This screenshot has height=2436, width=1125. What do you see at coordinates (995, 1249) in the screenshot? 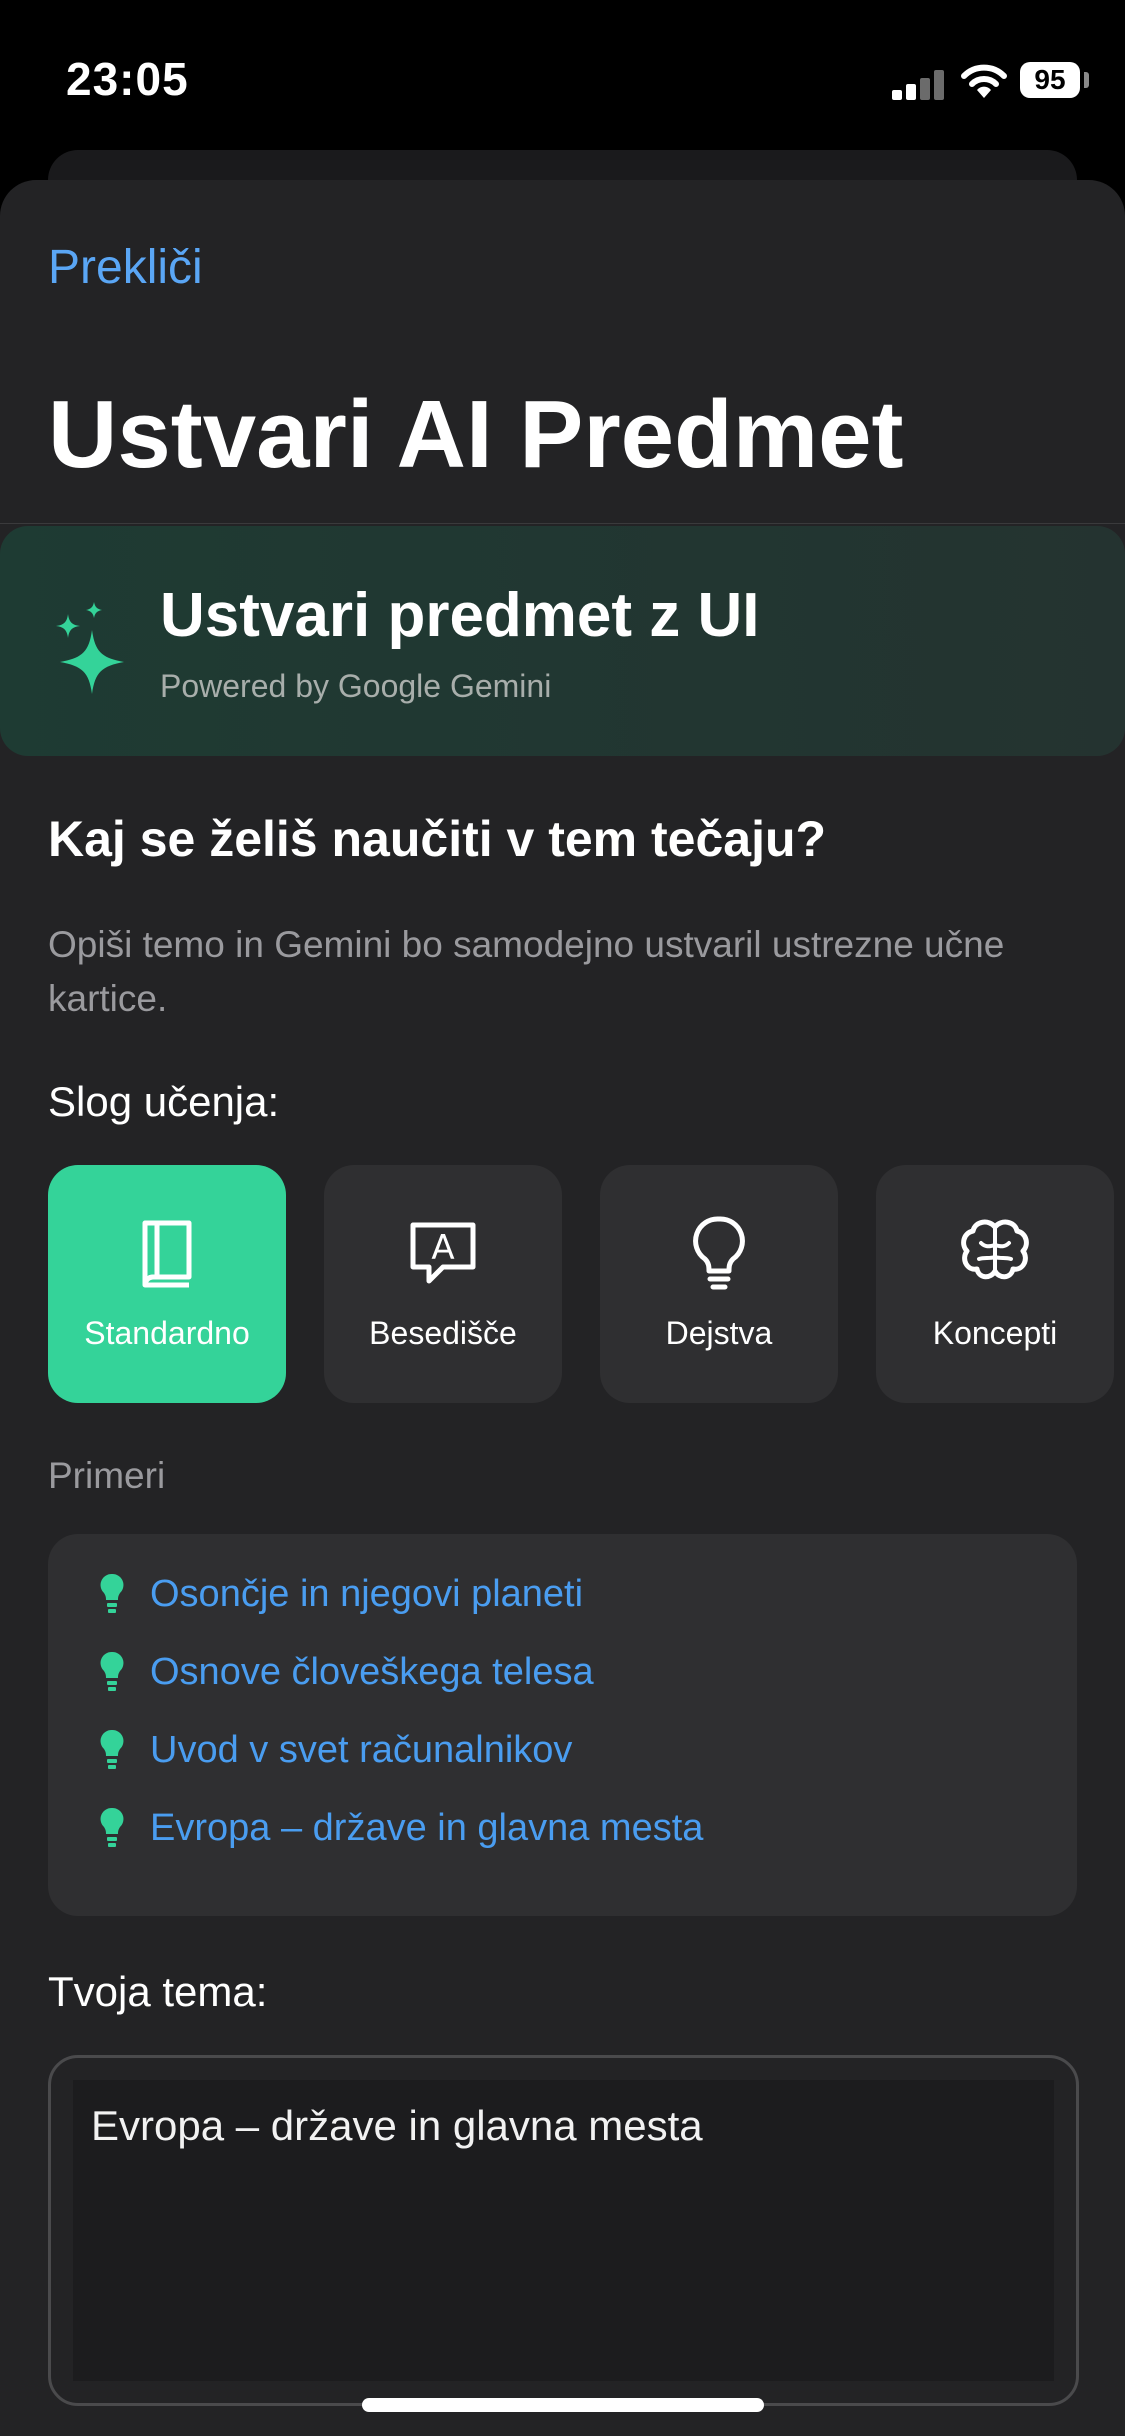
I see `brain-icon` at bounding box center [995, 1249].